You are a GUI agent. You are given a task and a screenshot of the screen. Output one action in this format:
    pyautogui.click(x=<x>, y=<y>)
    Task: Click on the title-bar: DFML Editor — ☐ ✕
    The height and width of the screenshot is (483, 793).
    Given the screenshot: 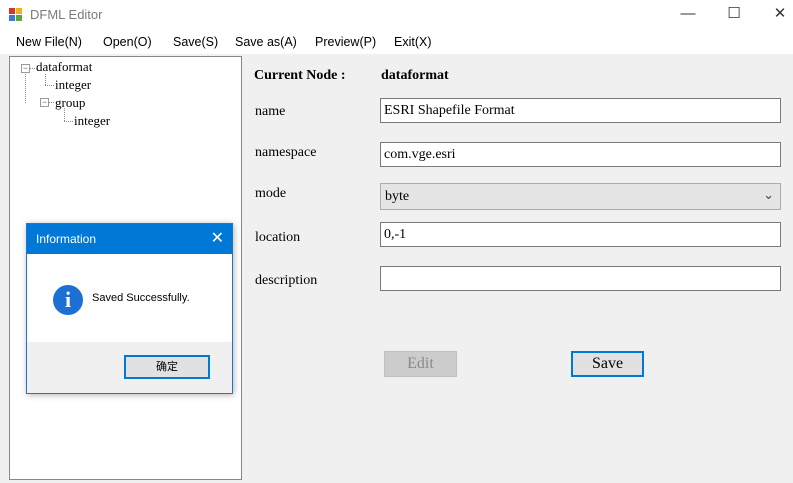 What is the action you would take?
    pyautogui.click(x=396, y=15)
    